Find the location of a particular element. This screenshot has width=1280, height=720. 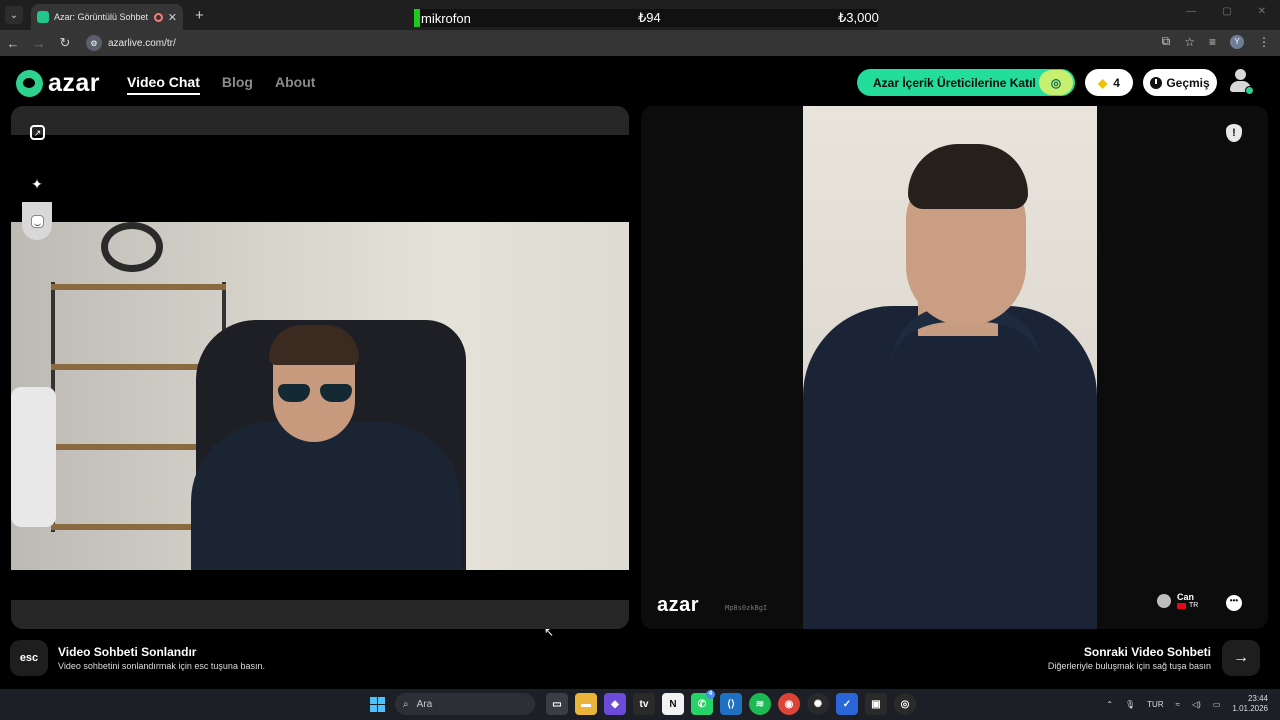

overlay-value-1: ₺94 is located at coordinates (649, 17).